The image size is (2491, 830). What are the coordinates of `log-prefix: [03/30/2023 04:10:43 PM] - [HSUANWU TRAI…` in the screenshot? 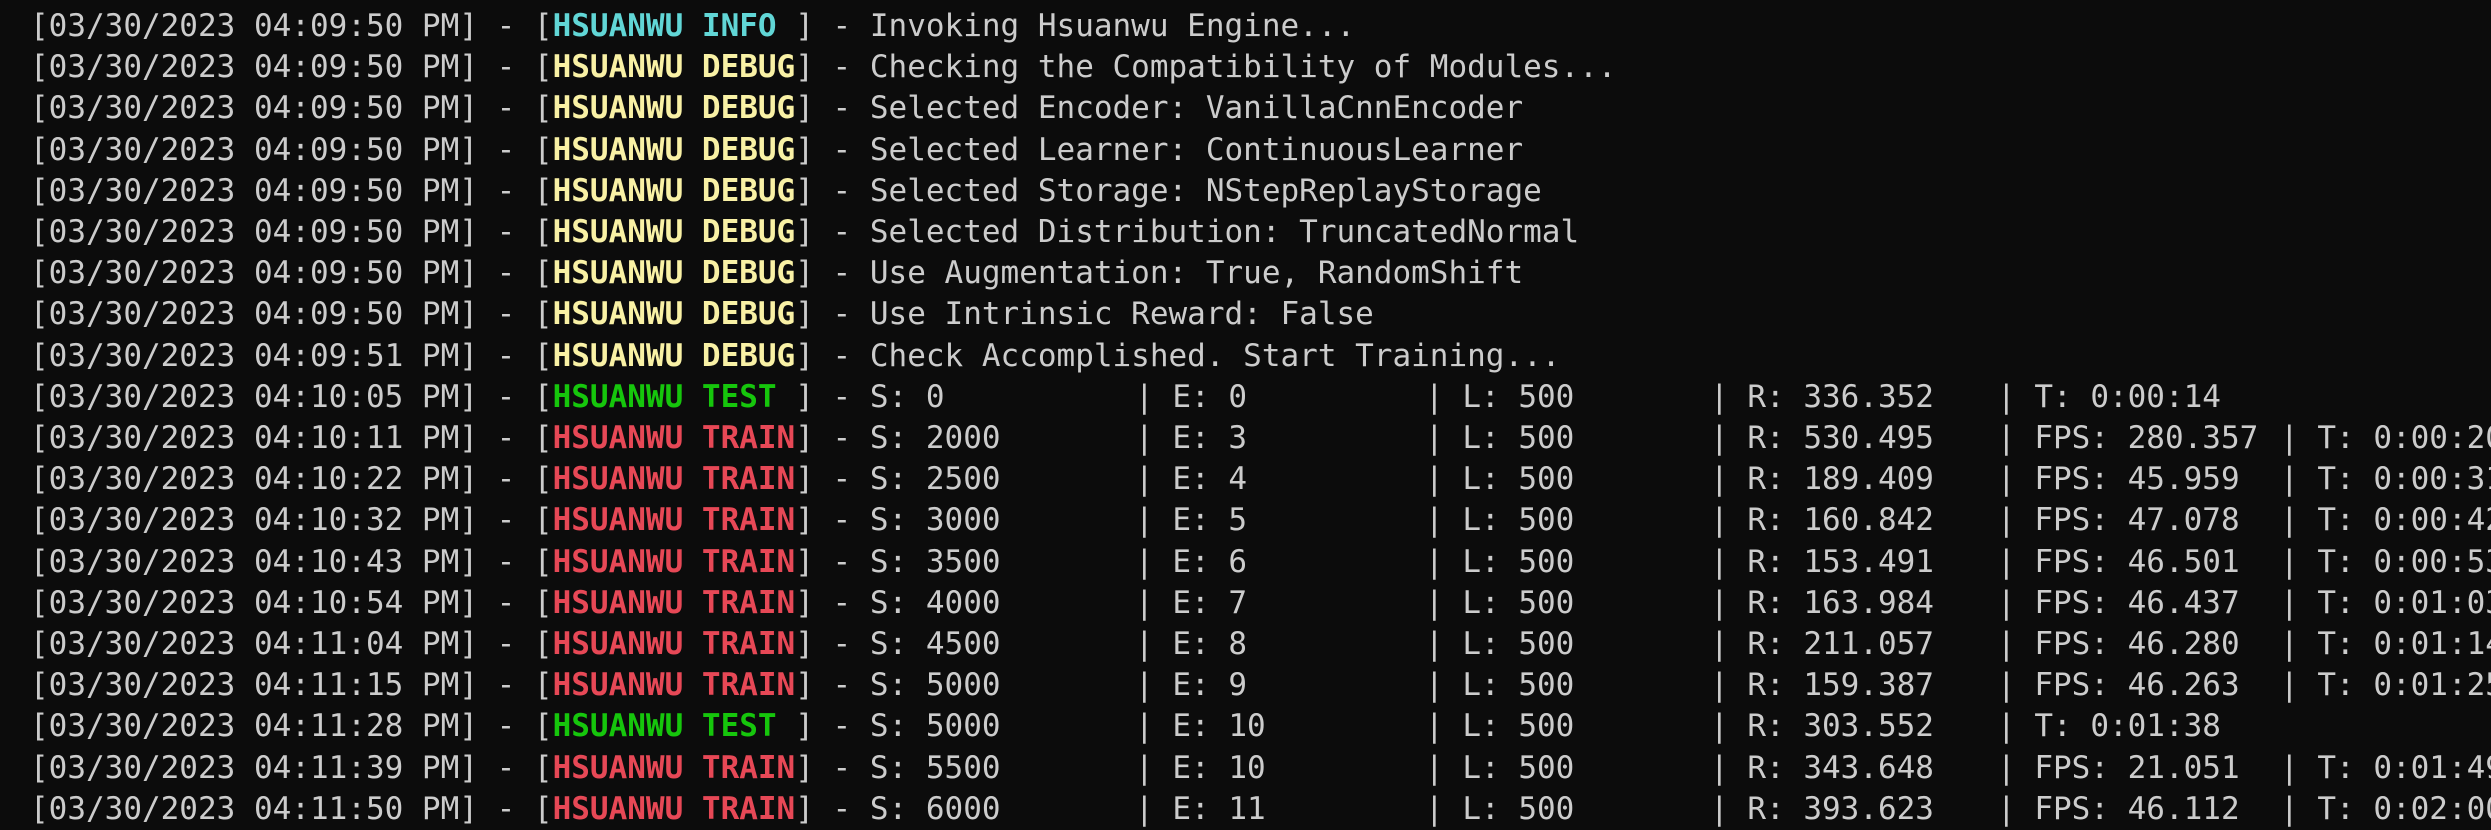 It's located at (515, 562).